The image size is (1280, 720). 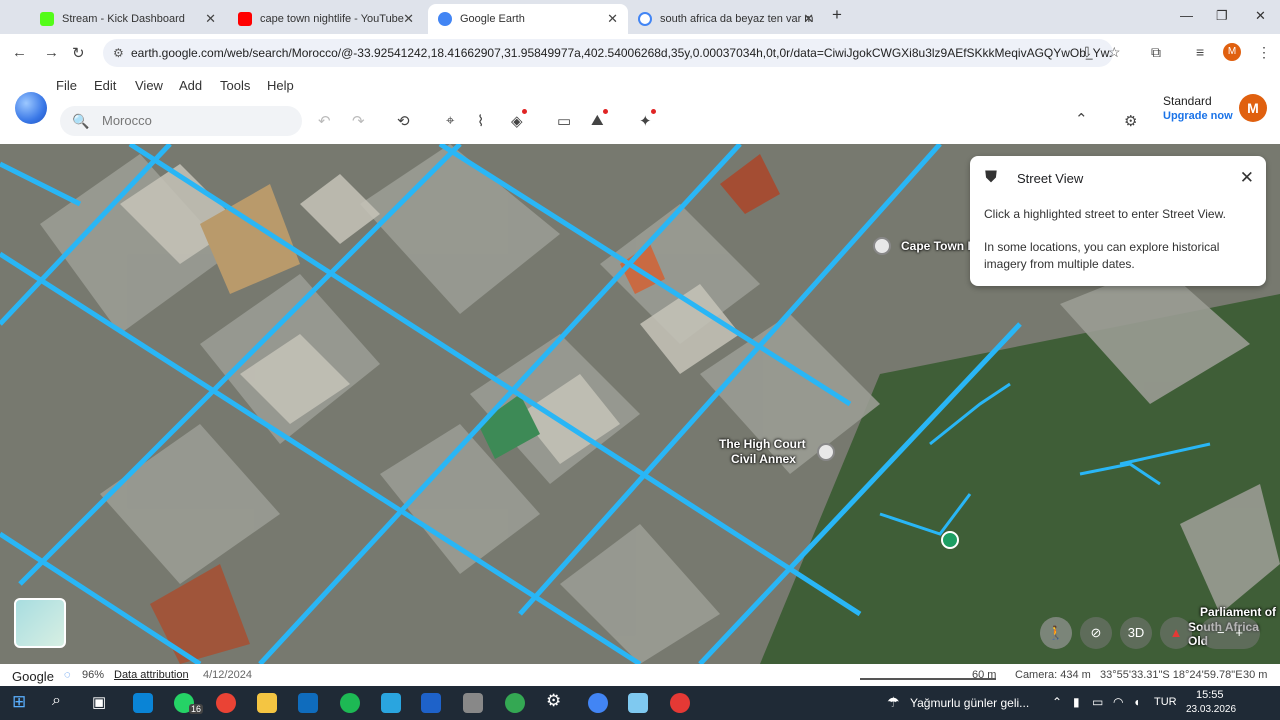 I want to click on zoom-control: − +, so click(x=1230, y=633).